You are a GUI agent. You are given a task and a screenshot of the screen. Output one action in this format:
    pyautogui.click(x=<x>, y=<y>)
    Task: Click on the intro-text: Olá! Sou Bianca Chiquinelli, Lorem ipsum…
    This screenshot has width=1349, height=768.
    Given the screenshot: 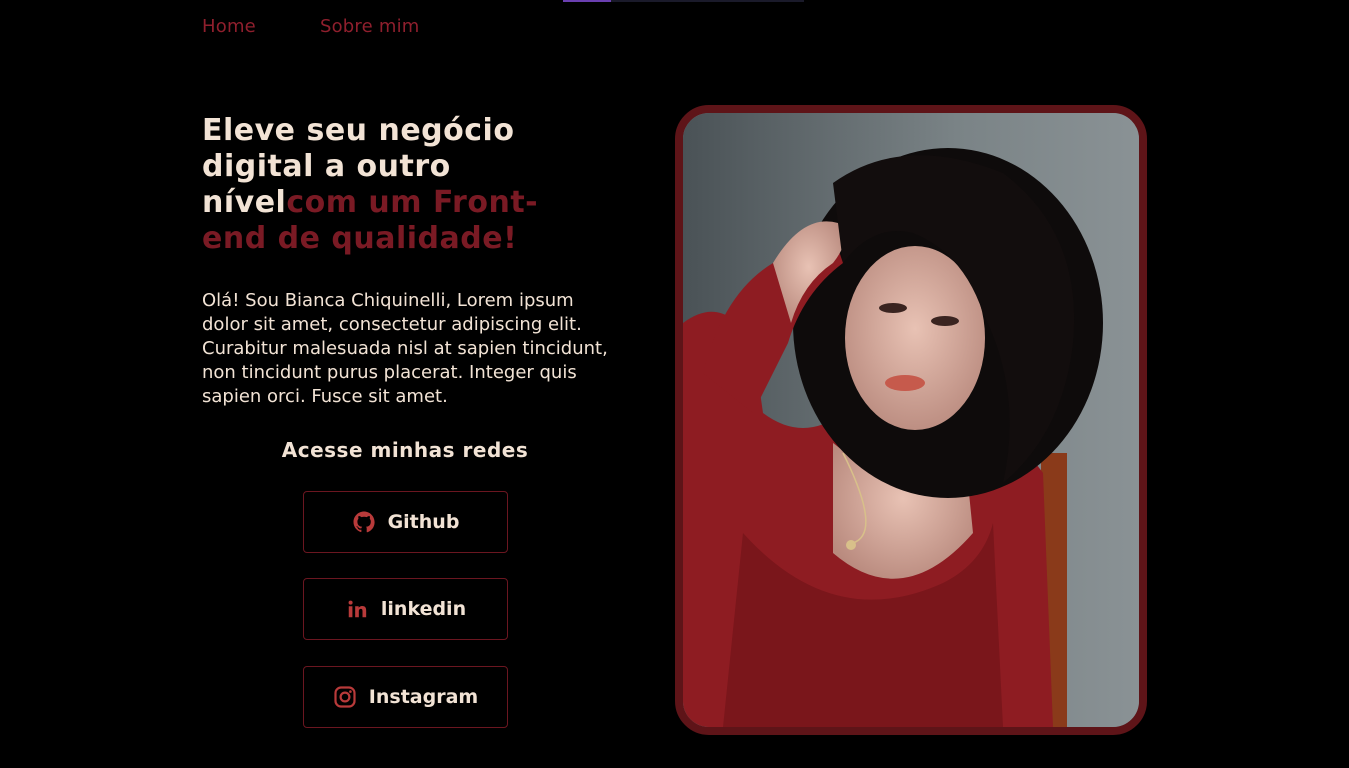 What is the action you would take?
    pyautogui.click(x=405, y=348)
    